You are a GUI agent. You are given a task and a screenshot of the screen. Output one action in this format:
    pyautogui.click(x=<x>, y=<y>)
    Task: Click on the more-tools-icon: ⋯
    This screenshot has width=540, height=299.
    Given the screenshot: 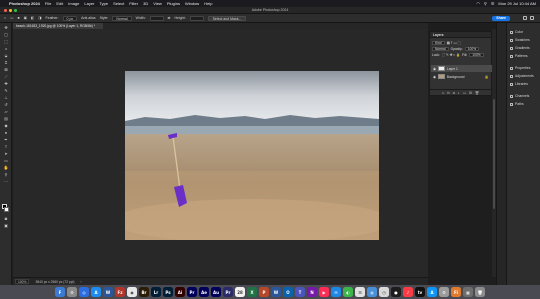 What is the action you would take?
    pyautogui.click(x=6, y=182)
    